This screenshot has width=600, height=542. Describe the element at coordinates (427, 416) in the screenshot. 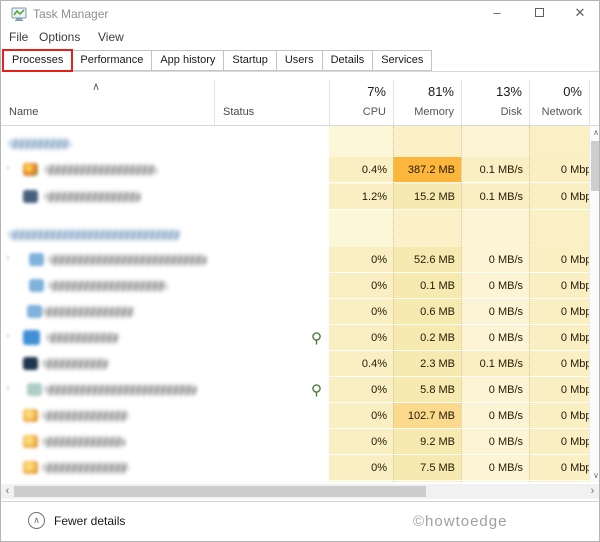

I see `memory-cell: 102.7 MB` at that location.